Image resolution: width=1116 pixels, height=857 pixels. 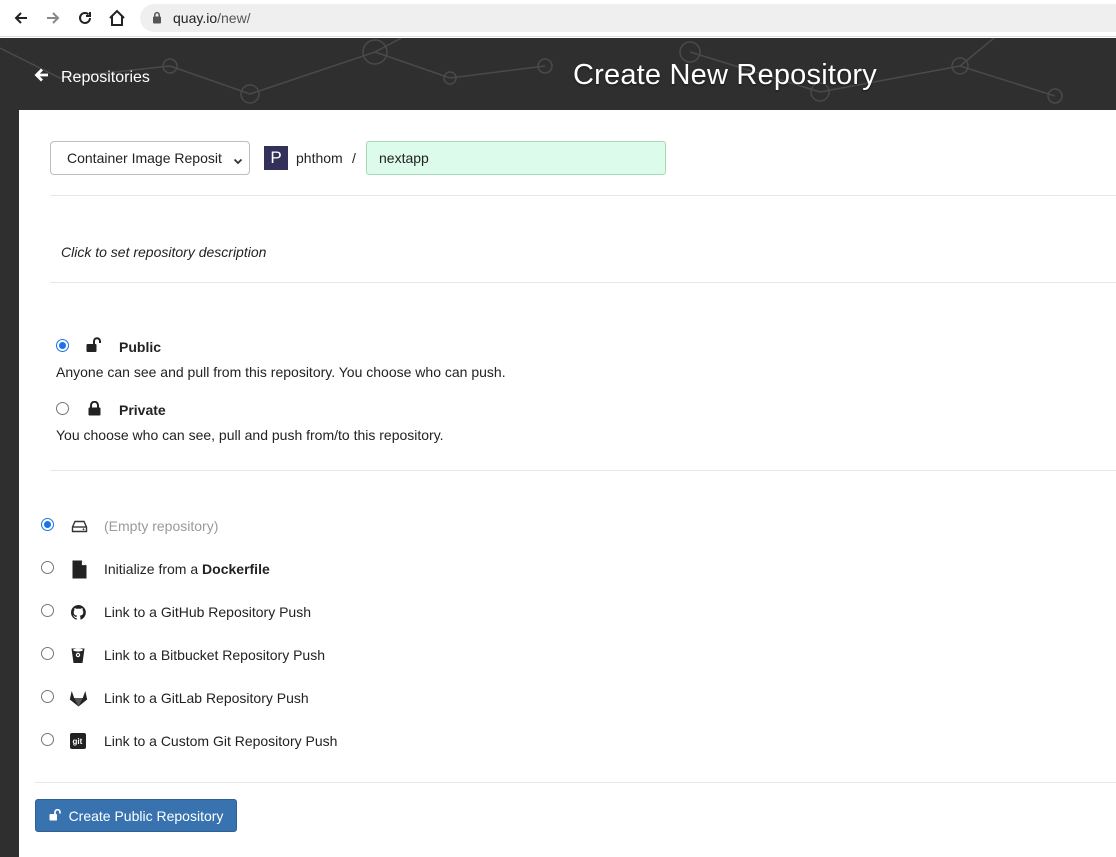 I want to click on repo-kind-select: Container Image Reposit, so click(x=150, y=158).